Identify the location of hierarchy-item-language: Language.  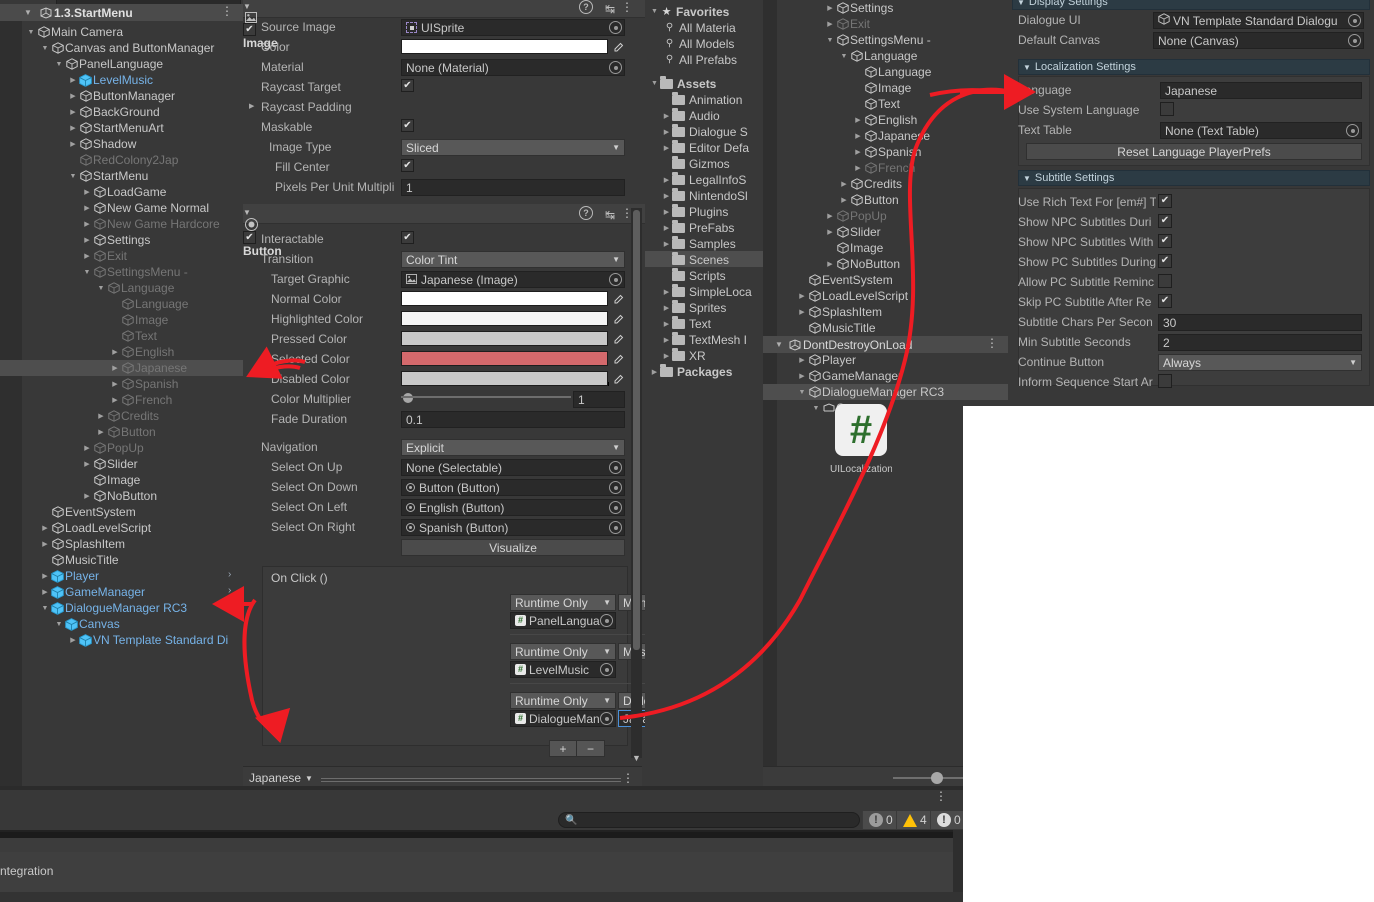
(149, 304).